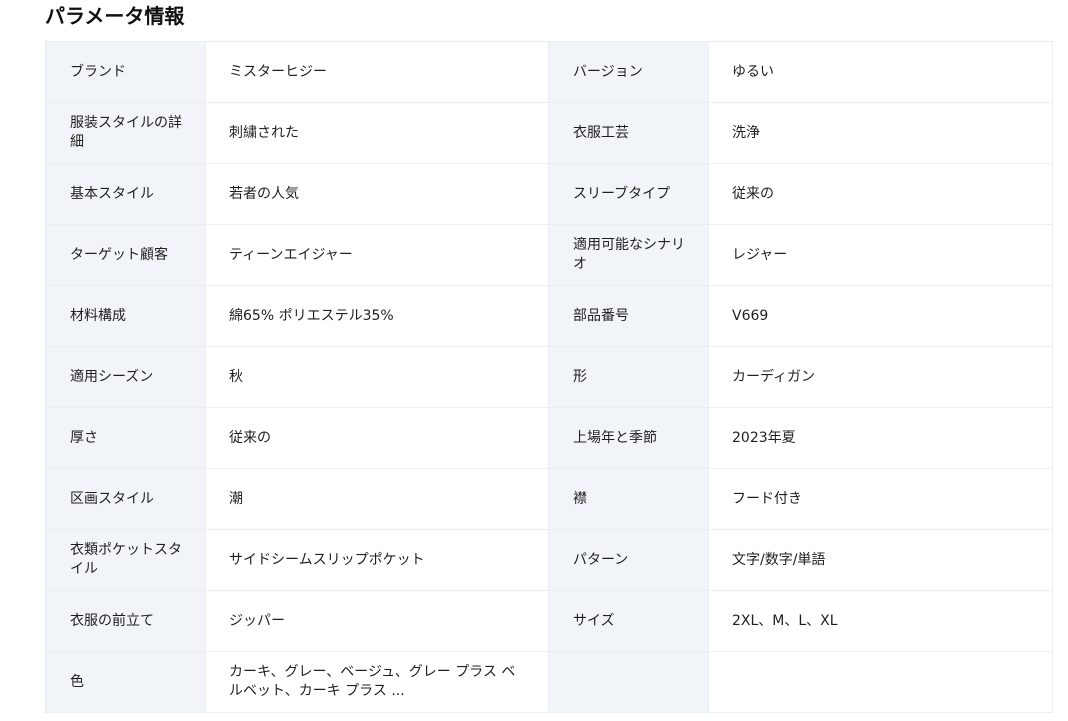 The image size is (1068, 721). I want to click on param-value: 若者の人気, so click(377, 194).